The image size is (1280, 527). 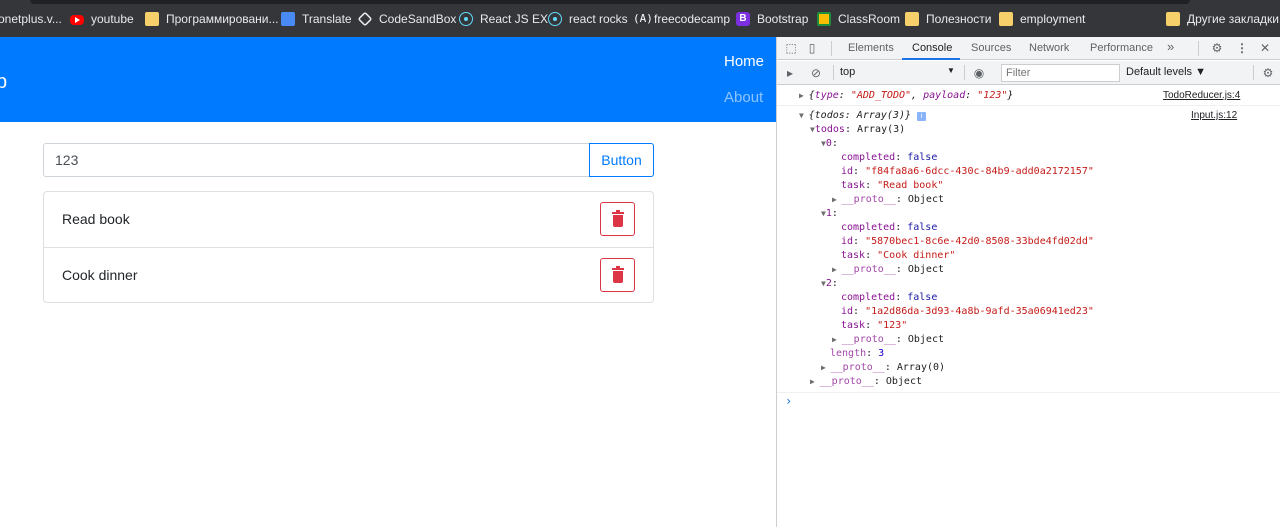 What do you see at coordinates (883, 368) in the screenshot?
I see `tree-node: ▶ __proto__: Array(0)` at bounding box center [883, 368].